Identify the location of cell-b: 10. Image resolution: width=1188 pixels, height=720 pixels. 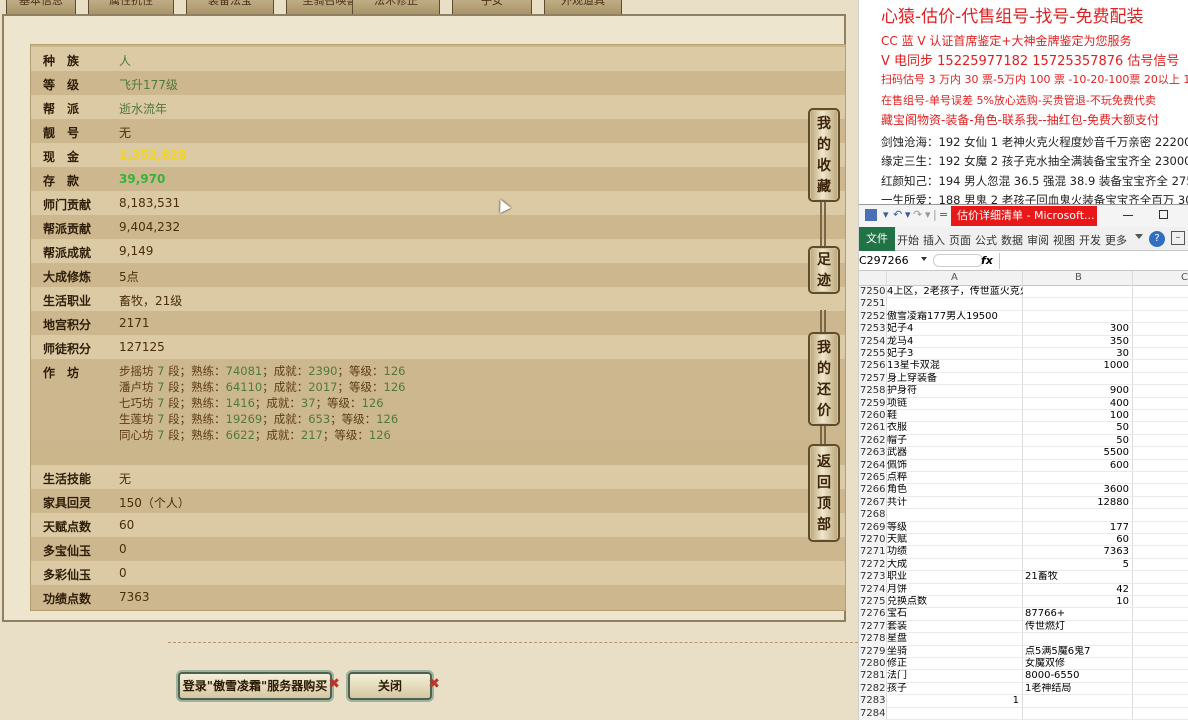
(1077, 602).